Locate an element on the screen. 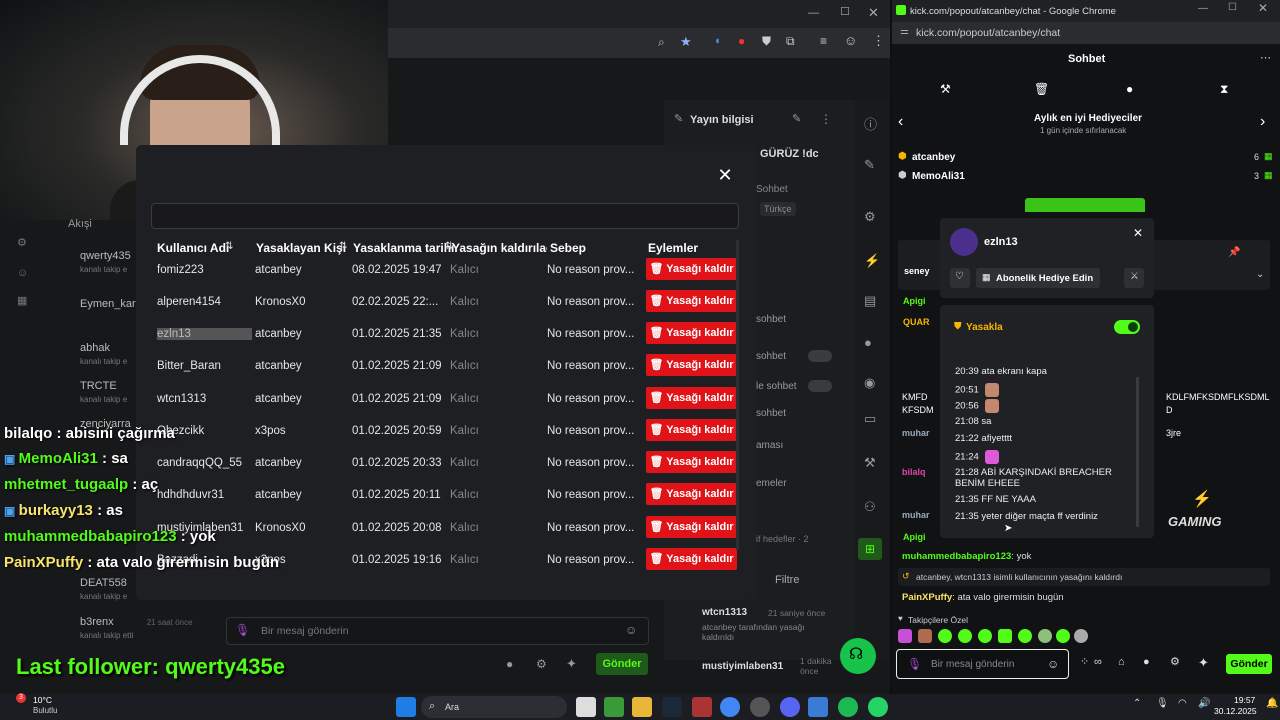 This screenshot has height=720, width=1280. sidebar-icon-1: ⚙ is located at coordinates (22, 243).